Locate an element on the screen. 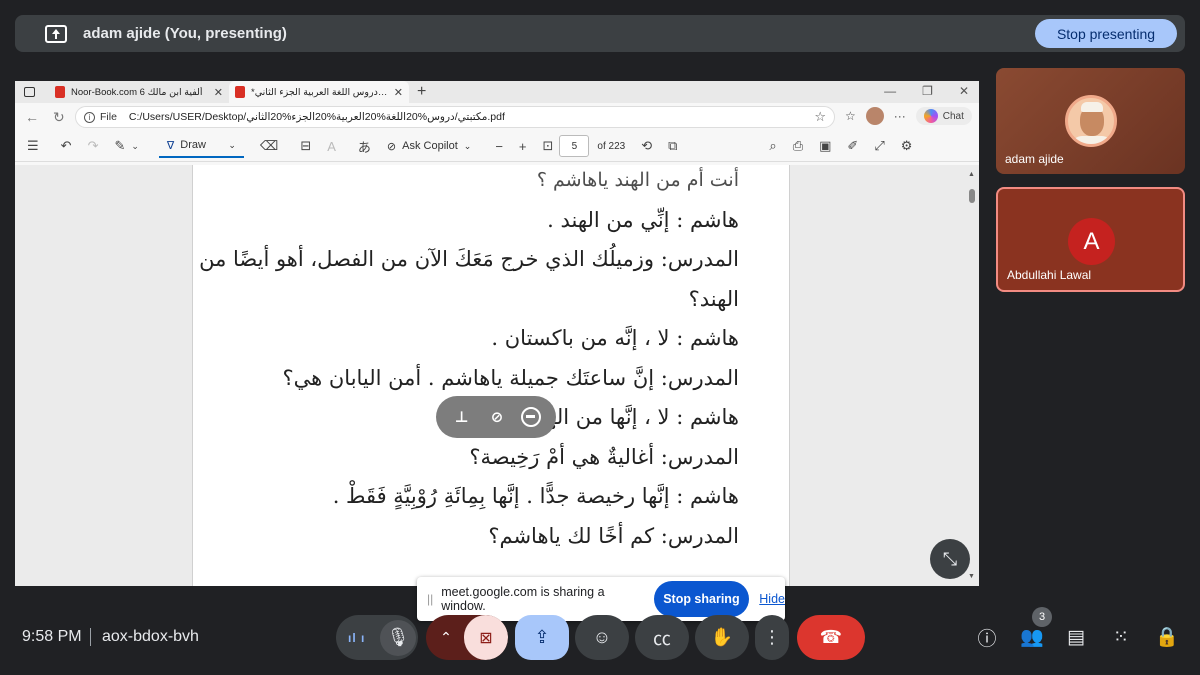  microphone-button: 🎙 is located at coordinates (398, 637).